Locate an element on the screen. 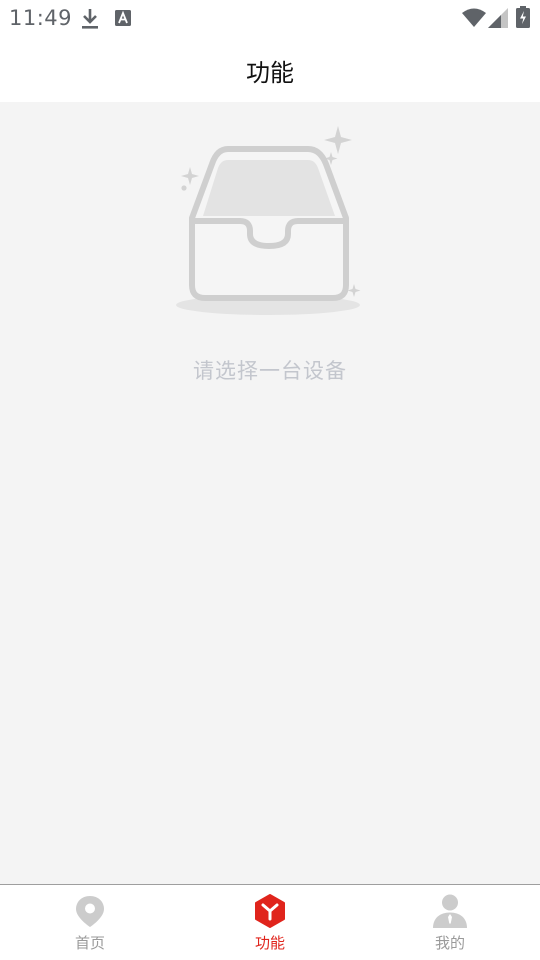 The width and height of the screenshot is (540, 960). empty-state-message: 请选择一台设备 is located at coordinates (270, 371).